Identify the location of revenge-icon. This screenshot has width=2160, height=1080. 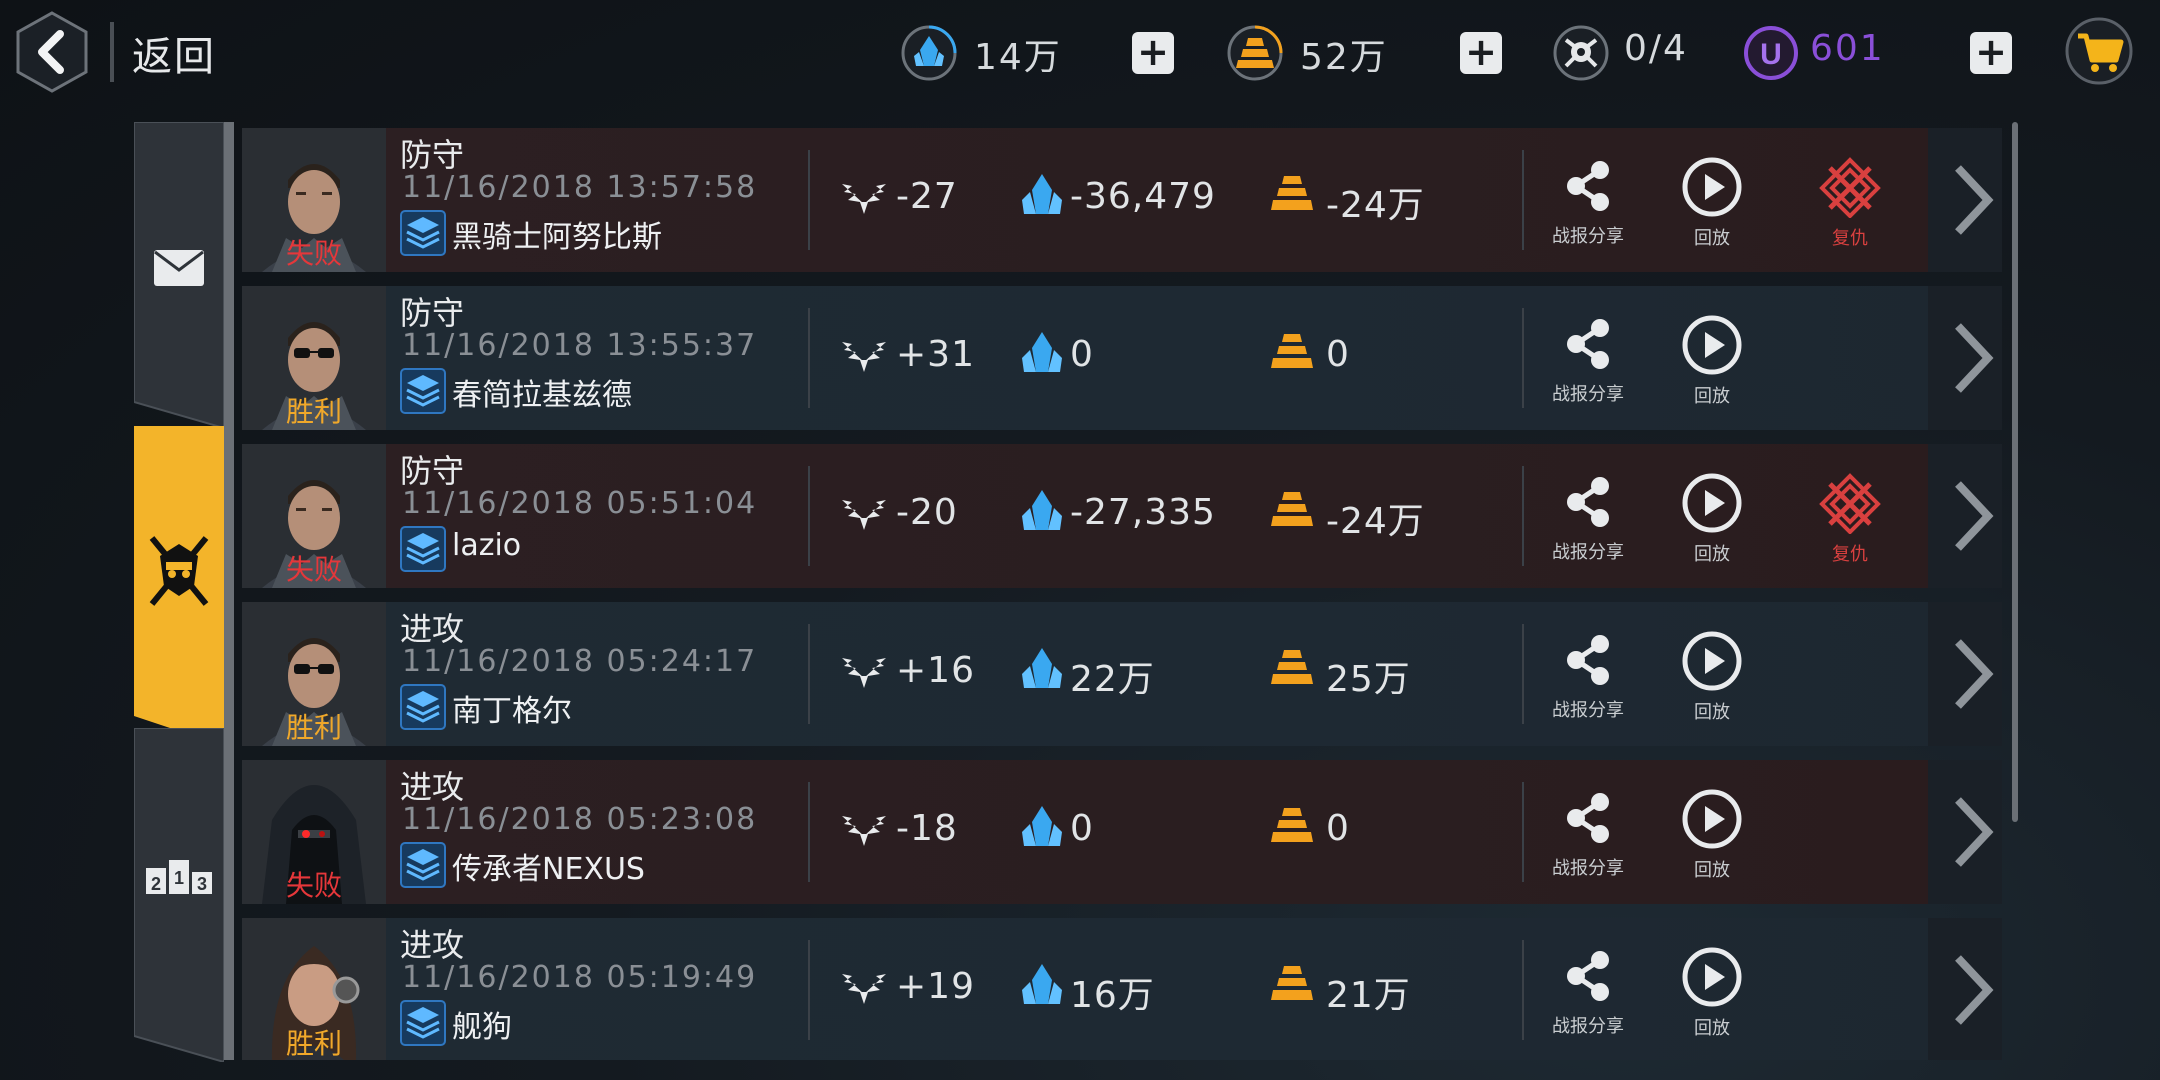
(1850, 503).